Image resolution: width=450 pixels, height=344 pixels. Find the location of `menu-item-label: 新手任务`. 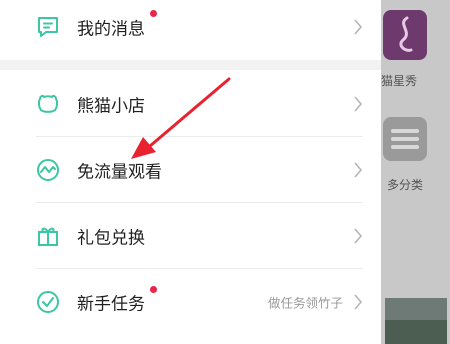

menu-item-label: 新手任务 is located at coordinates (111, 304).